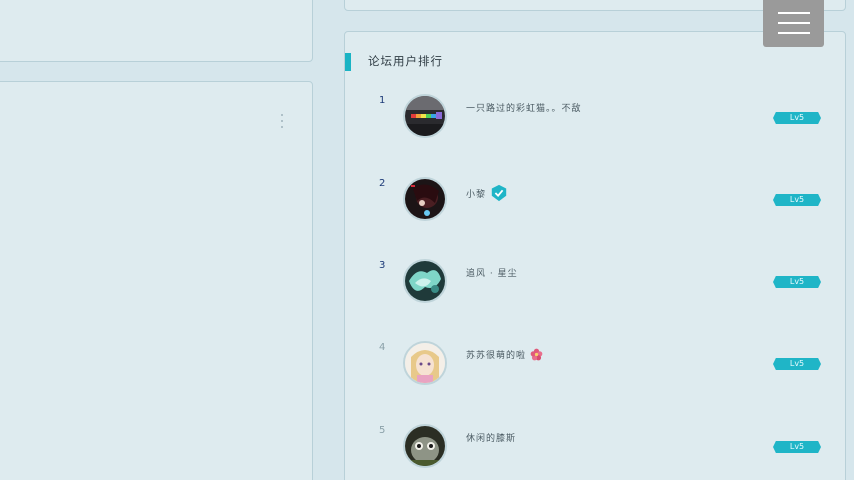 The height and width of the screenshot is (480, 854). What do you see at coordinates (348, 62) in the screenshot?
I see `section-accent-bar` at bounding box center [348, 62].